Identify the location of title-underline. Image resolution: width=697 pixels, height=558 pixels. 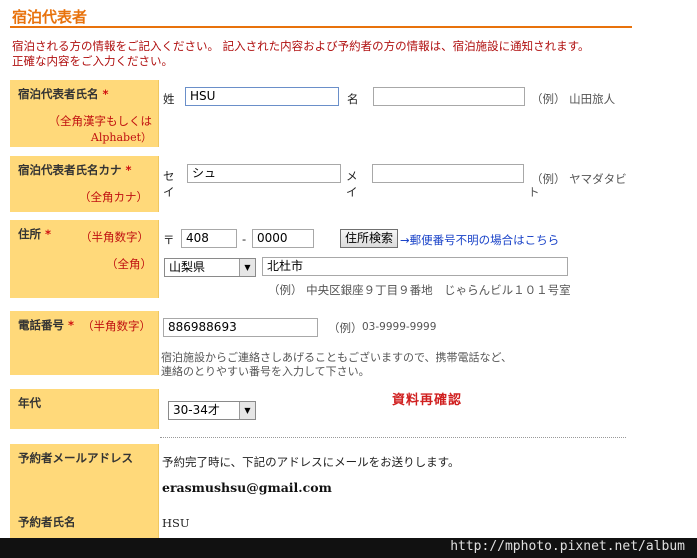
(321, 27).